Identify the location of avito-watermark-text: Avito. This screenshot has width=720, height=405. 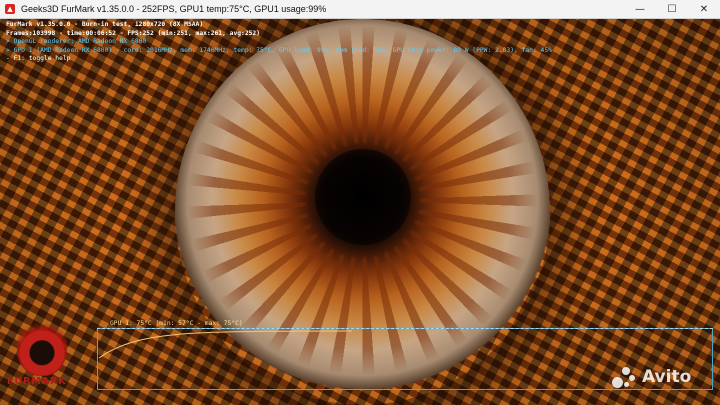
(667, 377).